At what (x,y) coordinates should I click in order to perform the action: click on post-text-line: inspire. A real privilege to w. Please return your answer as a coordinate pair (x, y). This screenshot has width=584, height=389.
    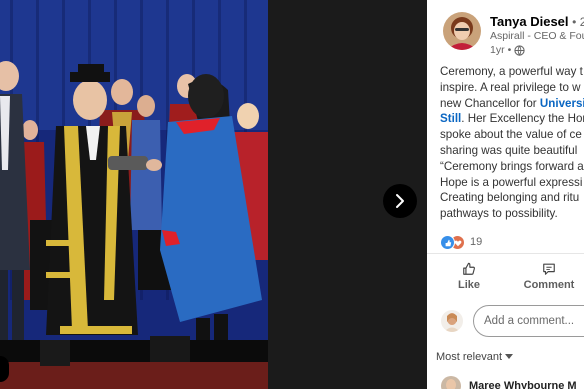
    Looking at the image, I should click on (510, 87).